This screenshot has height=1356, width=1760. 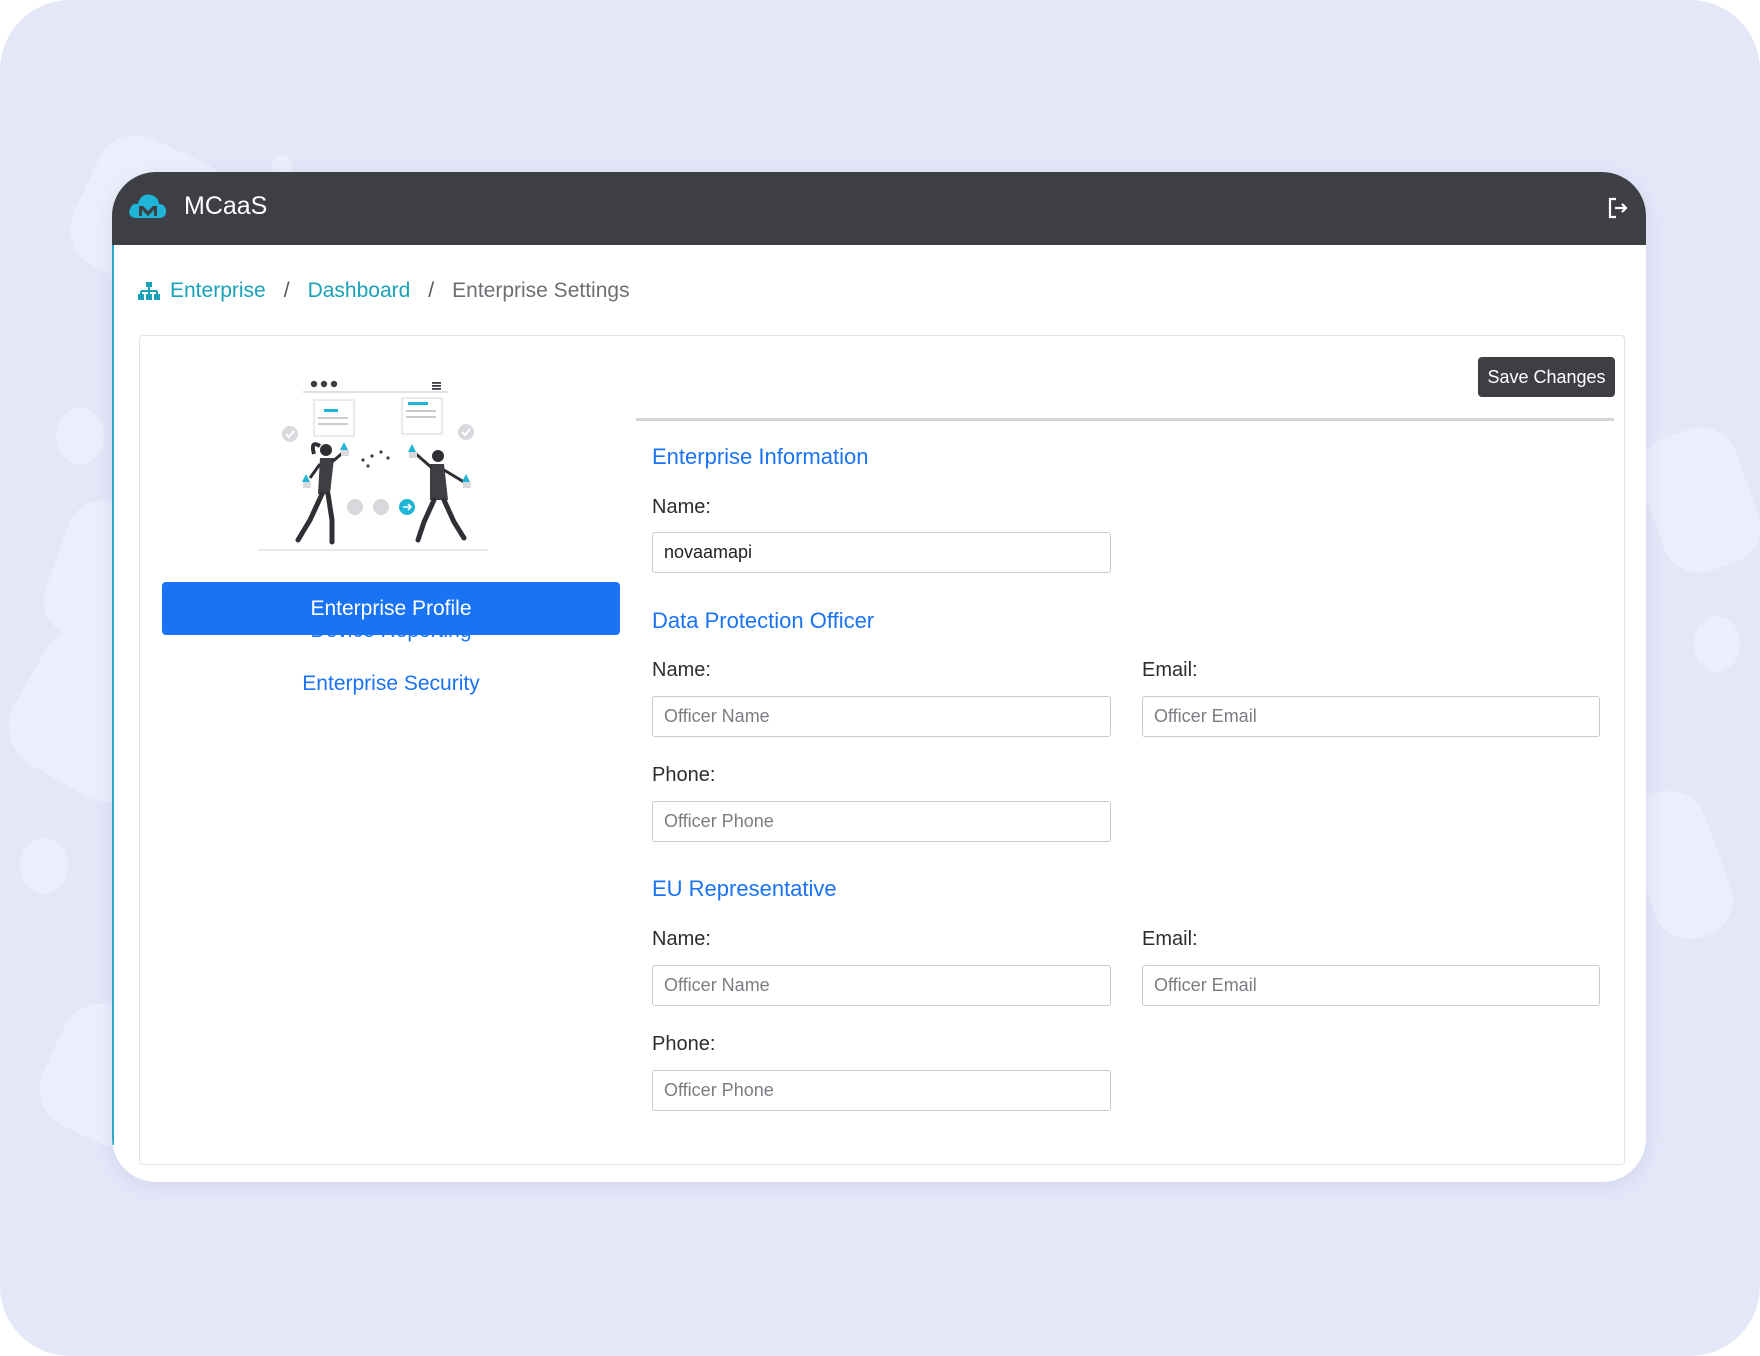 What do you see at coordinates (684, 1044) in the screenshot?
I see `eu-rep-phone-label: Phone:` at bounding box center [684, 1044].